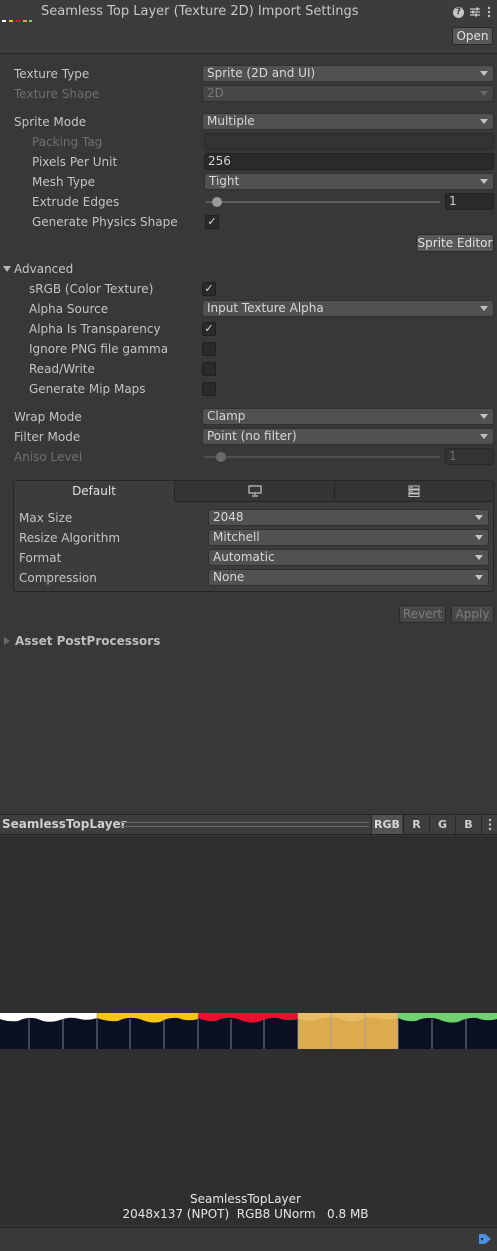 This screenshot has height=1251, width=497. What do you see at coordinates (236, 537) in the screenshot?
I see `resize-algorithm-value: Mitchell` at bounding box center [236, 537].